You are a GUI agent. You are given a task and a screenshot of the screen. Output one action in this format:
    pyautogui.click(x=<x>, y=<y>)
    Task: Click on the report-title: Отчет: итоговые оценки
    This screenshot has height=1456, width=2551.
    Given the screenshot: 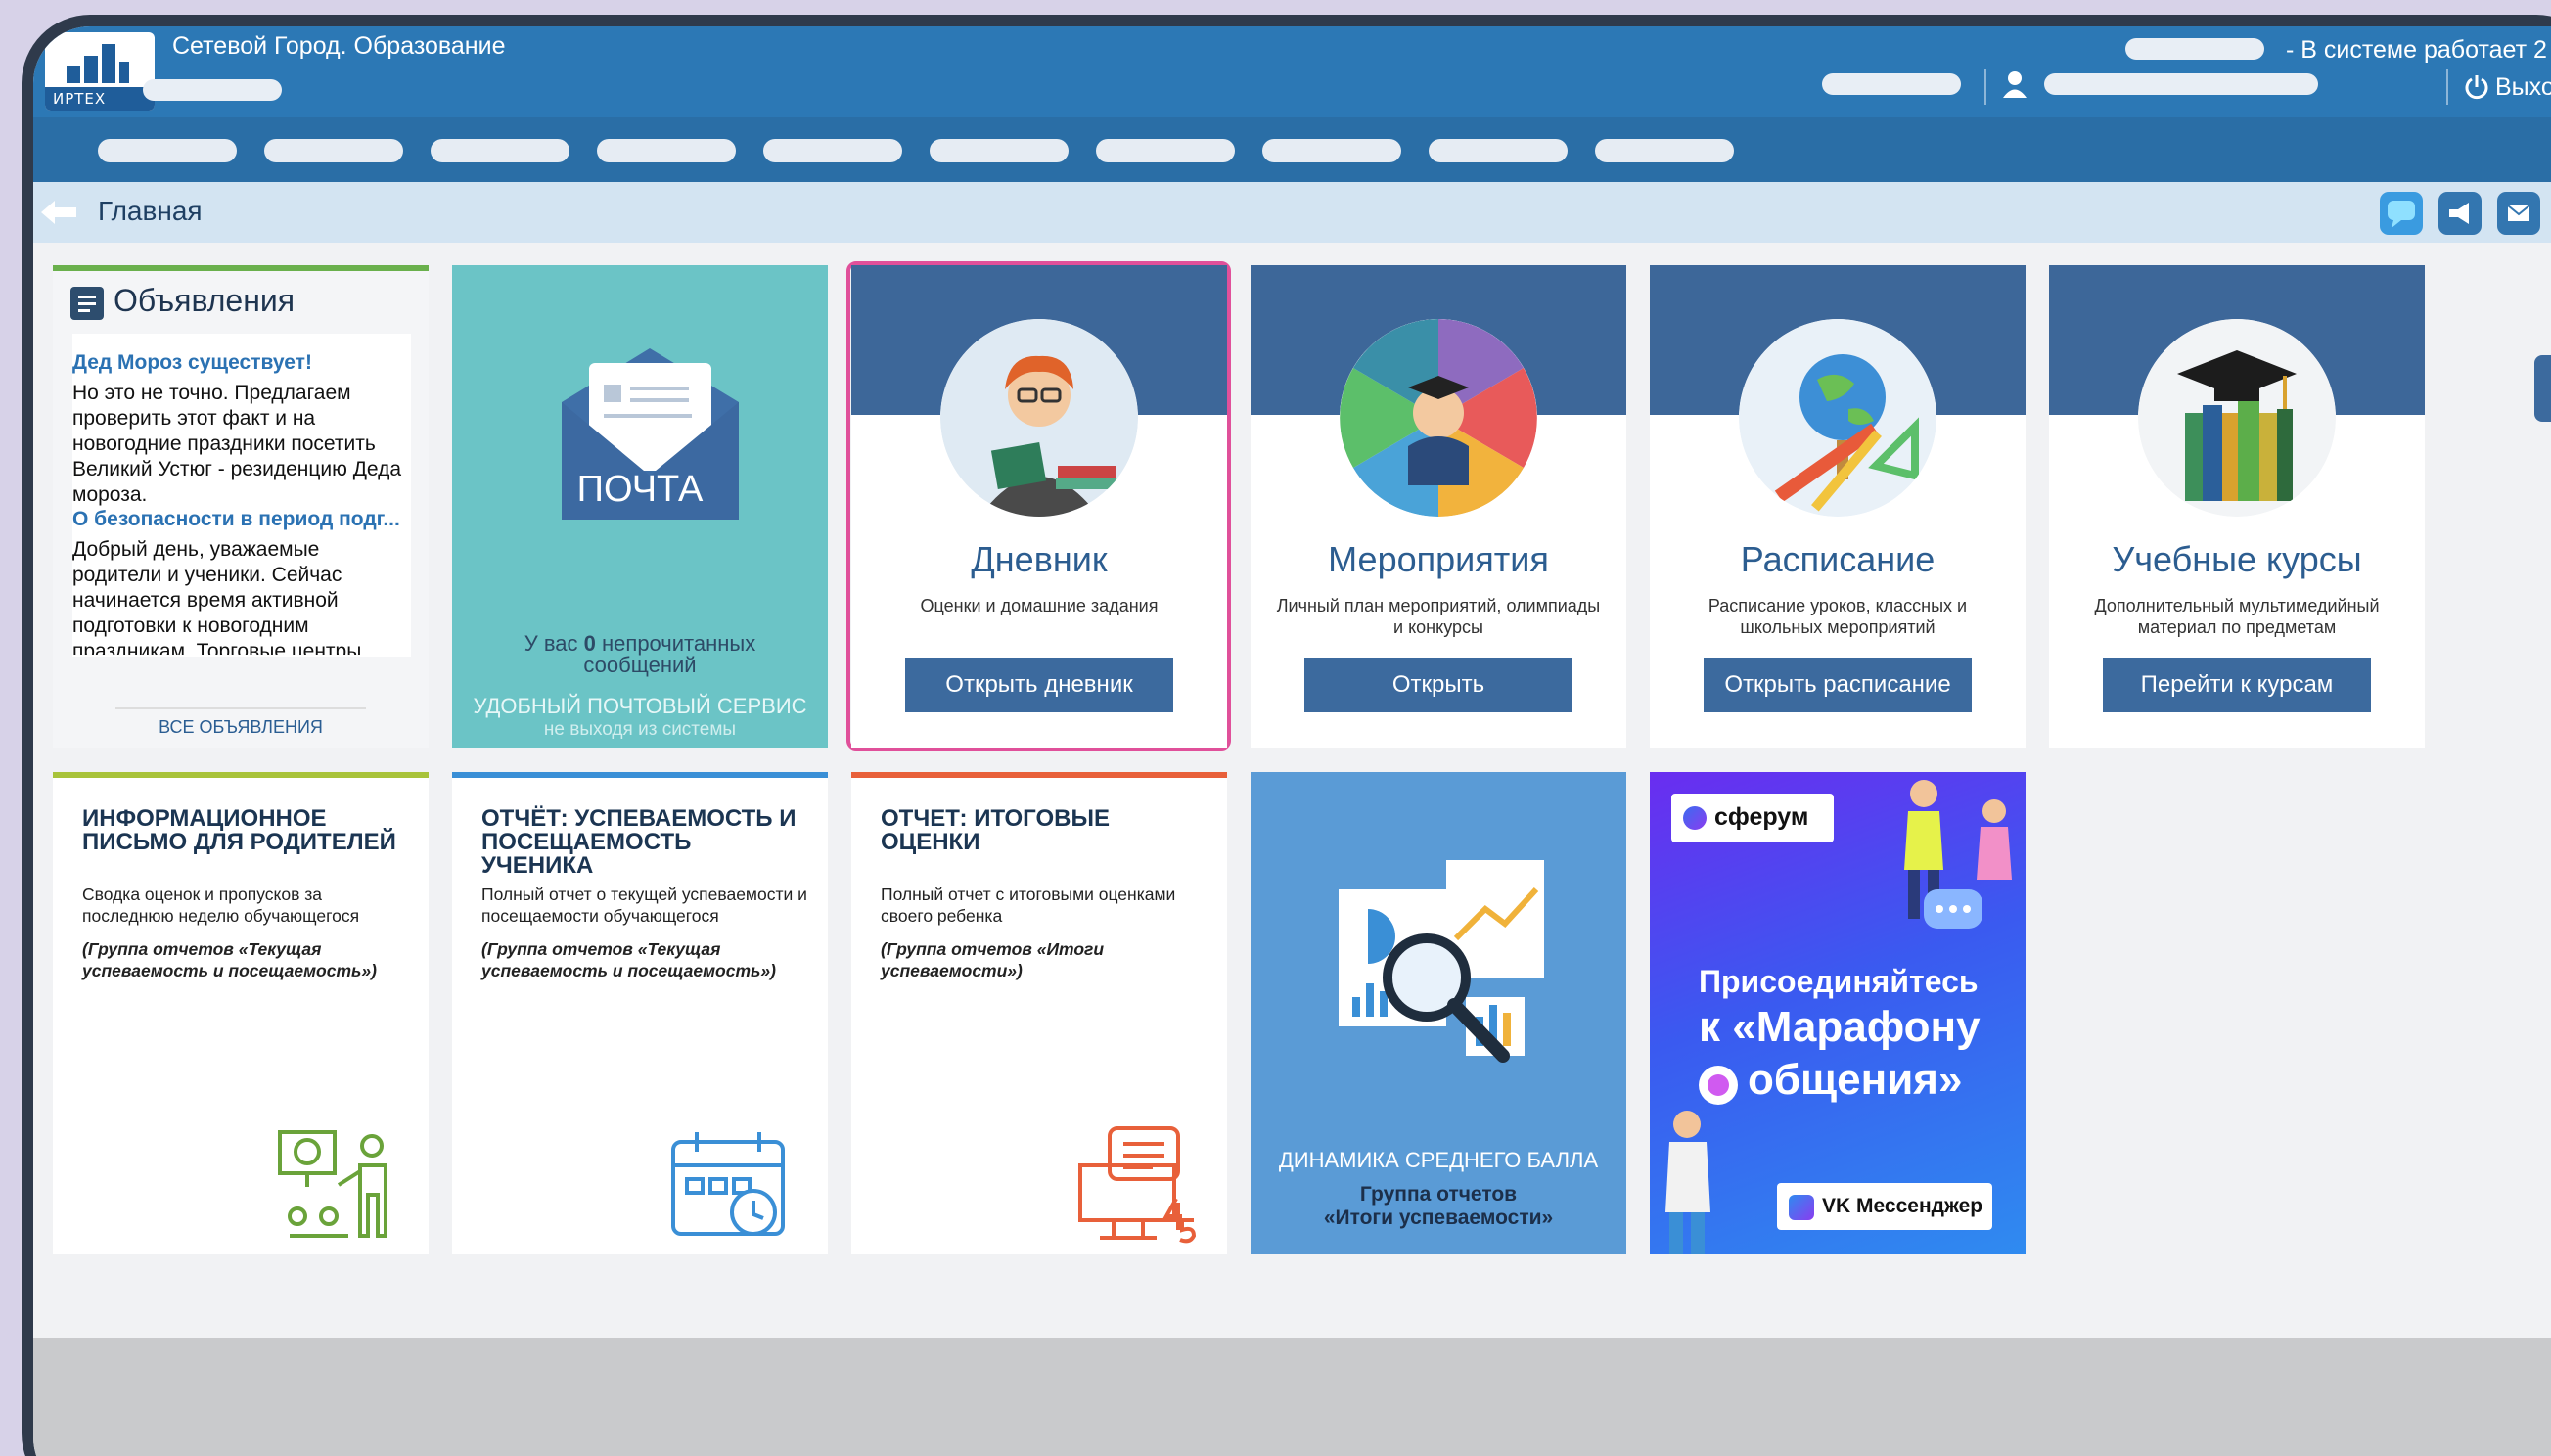 What is the action you would take?
    pyautogui.click(x=1044, y=830)
    